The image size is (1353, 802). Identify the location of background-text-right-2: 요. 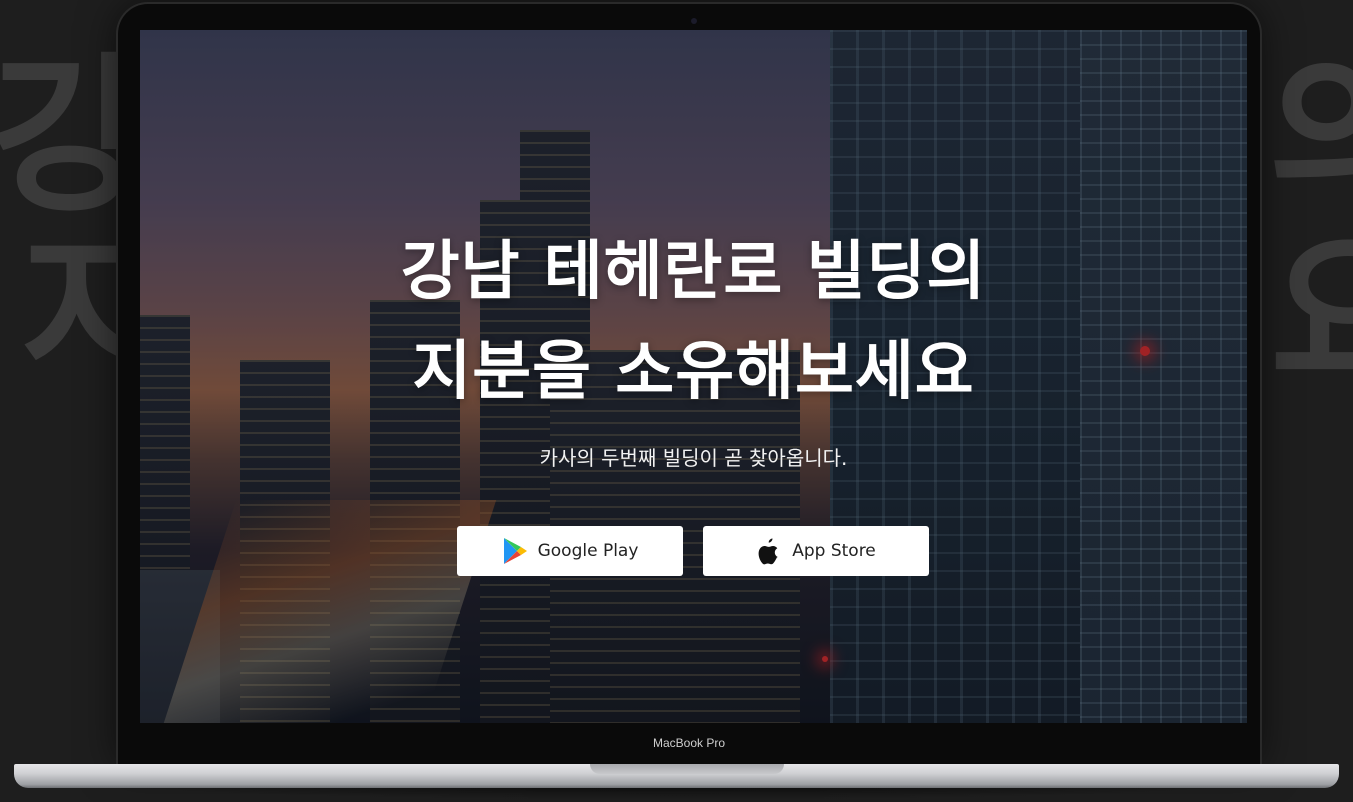
(1311, 315).